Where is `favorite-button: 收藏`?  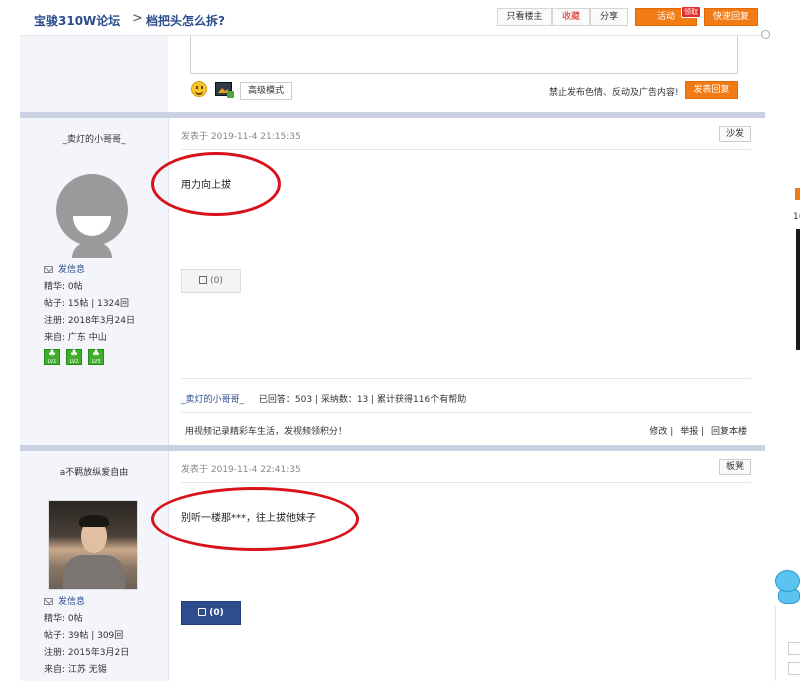
favorite-button: 收藏 is located at coordinates (571, 17).